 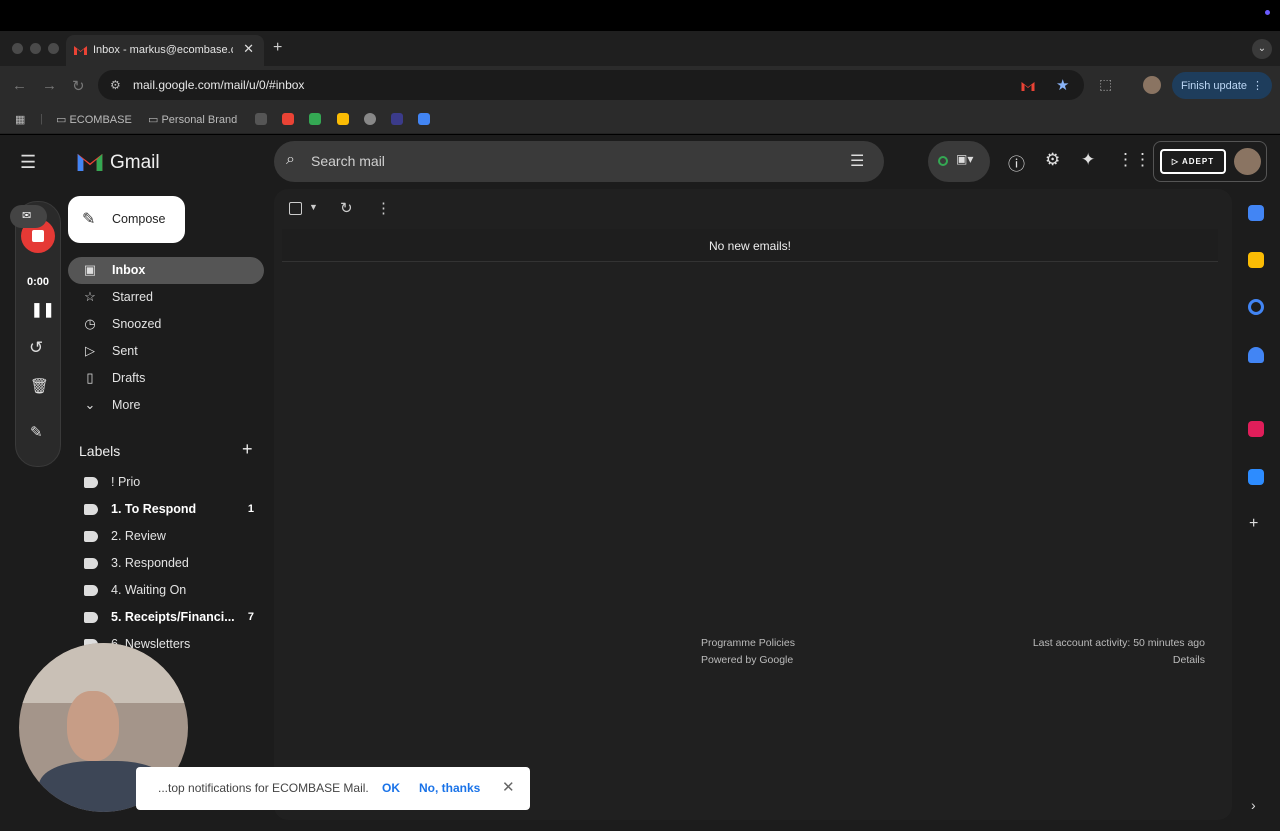 I want to click on bookmark-drive-icon, so click(x=343, y=119).